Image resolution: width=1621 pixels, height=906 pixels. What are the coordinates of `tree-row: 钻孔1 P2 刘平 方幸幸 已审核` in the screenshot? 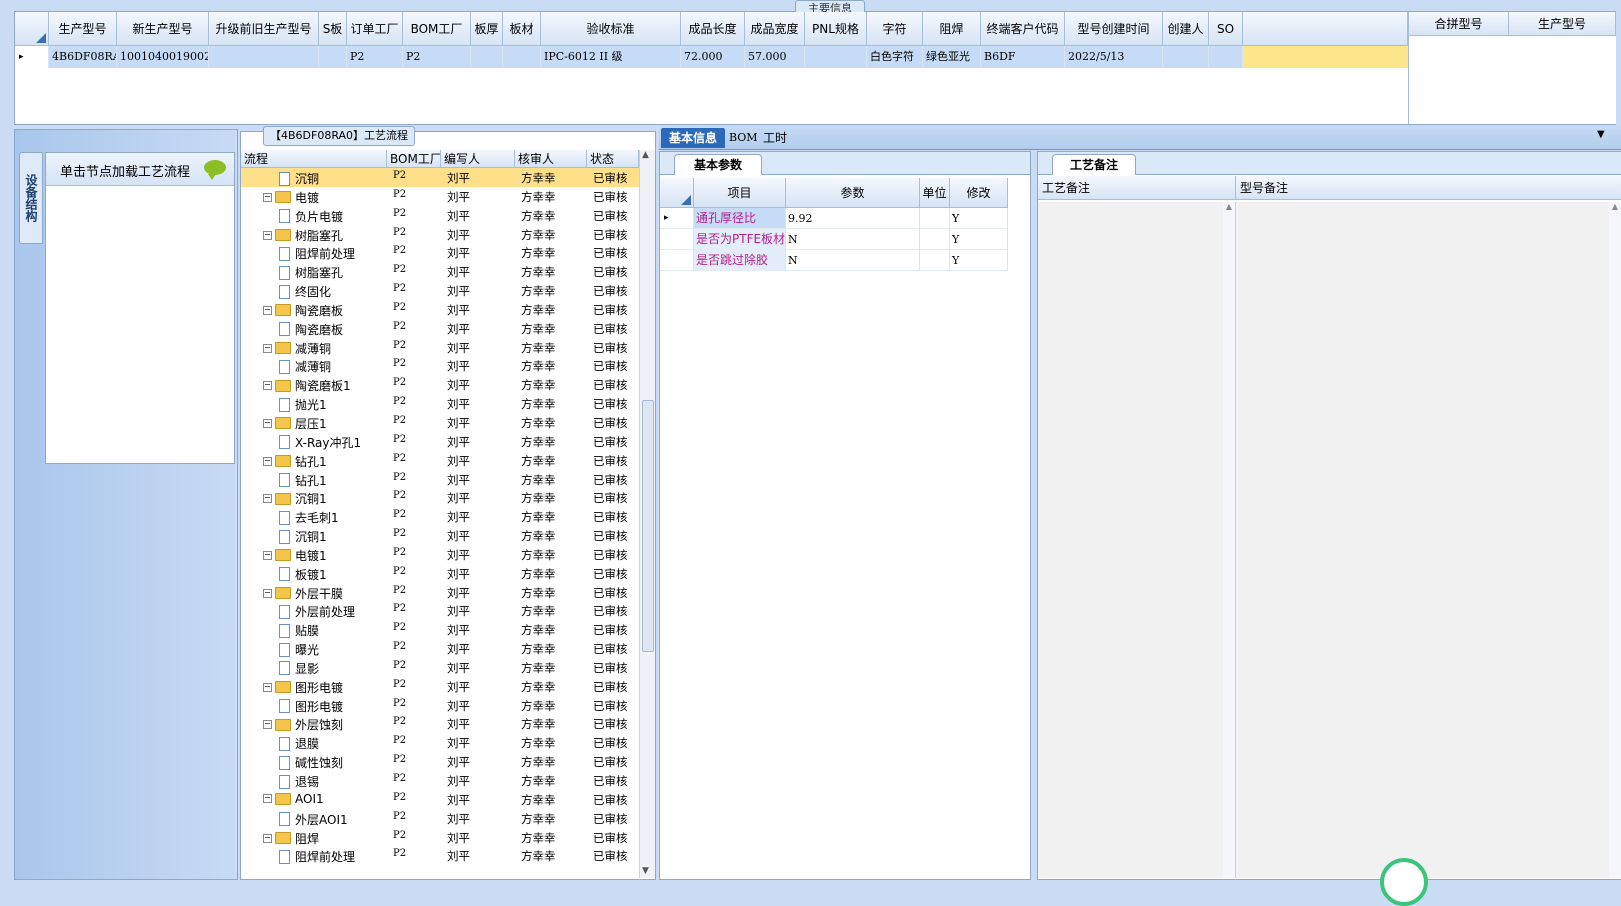 It's located at (440, 479).